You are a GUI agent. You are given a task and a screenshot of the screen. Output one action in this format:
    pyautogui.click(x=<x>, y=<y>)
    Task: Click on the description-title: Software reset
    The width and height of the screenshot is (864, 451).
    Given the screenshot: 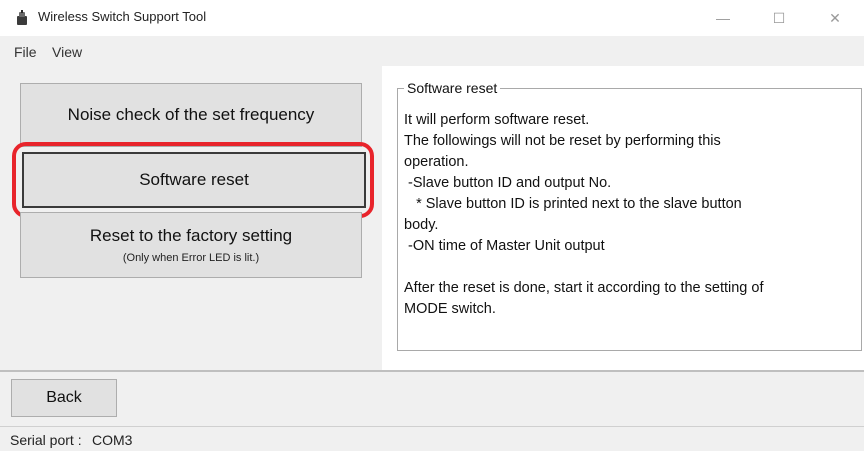 What is the action you would take?
    pyautogui.click(x=452, y=88)
    